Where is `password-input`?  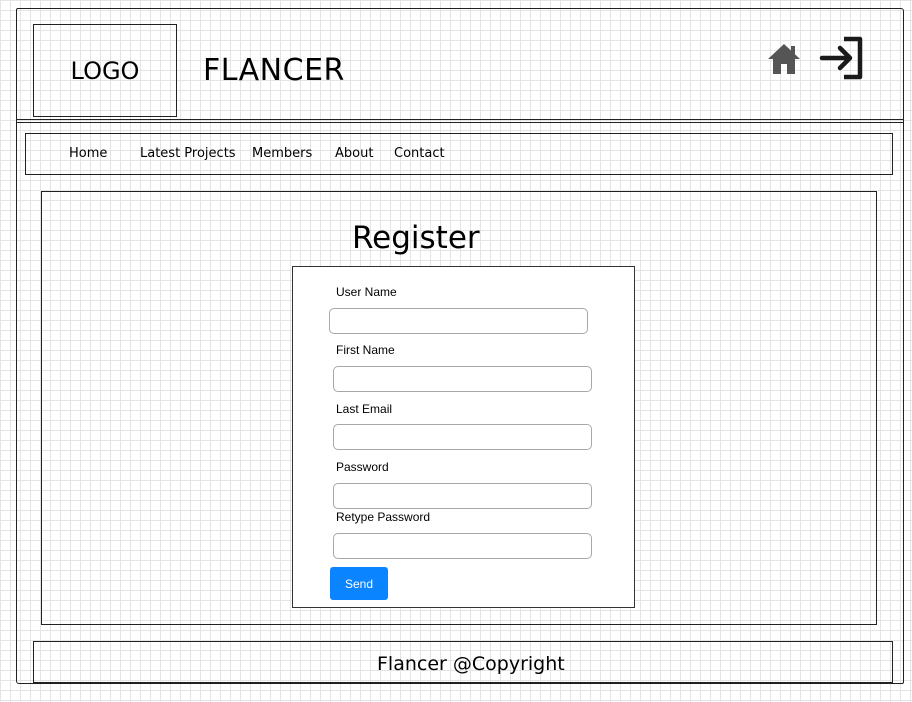 password-input is located at coordinates (462, 496).